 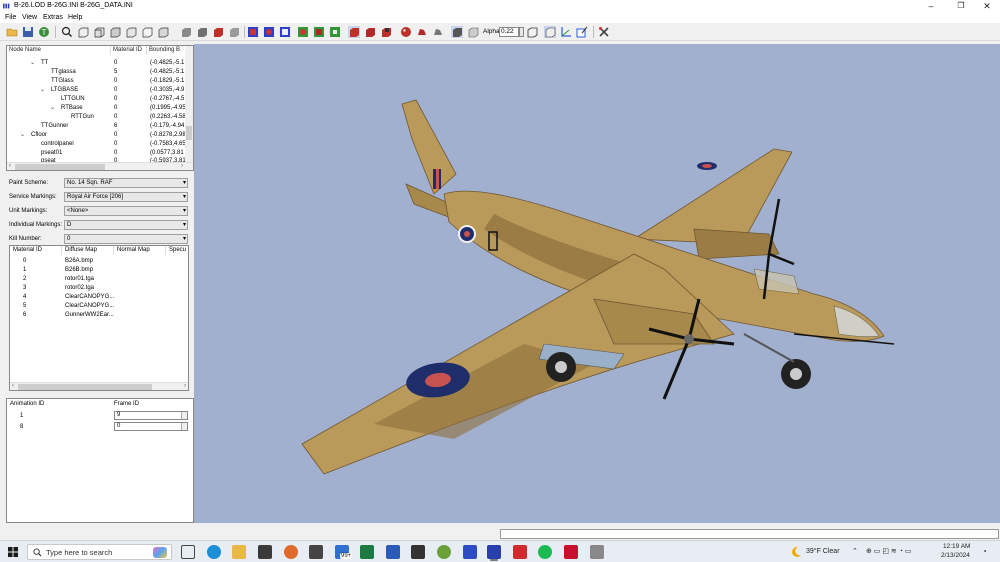 What do you see at coordinates (100, 166) in the screenshot?
I see `tree-horizontal-scrollbar: ‹ ›` at bounding box center [100, 166].